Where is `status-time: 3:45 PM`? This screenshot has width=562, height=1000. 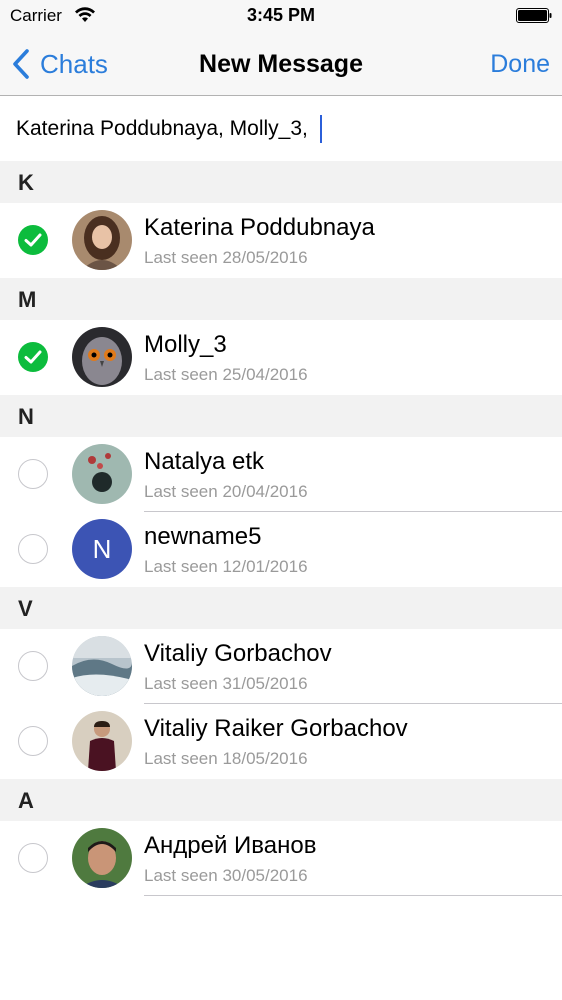 status-time: 3:45 PM is located at coordinates (281, 15).